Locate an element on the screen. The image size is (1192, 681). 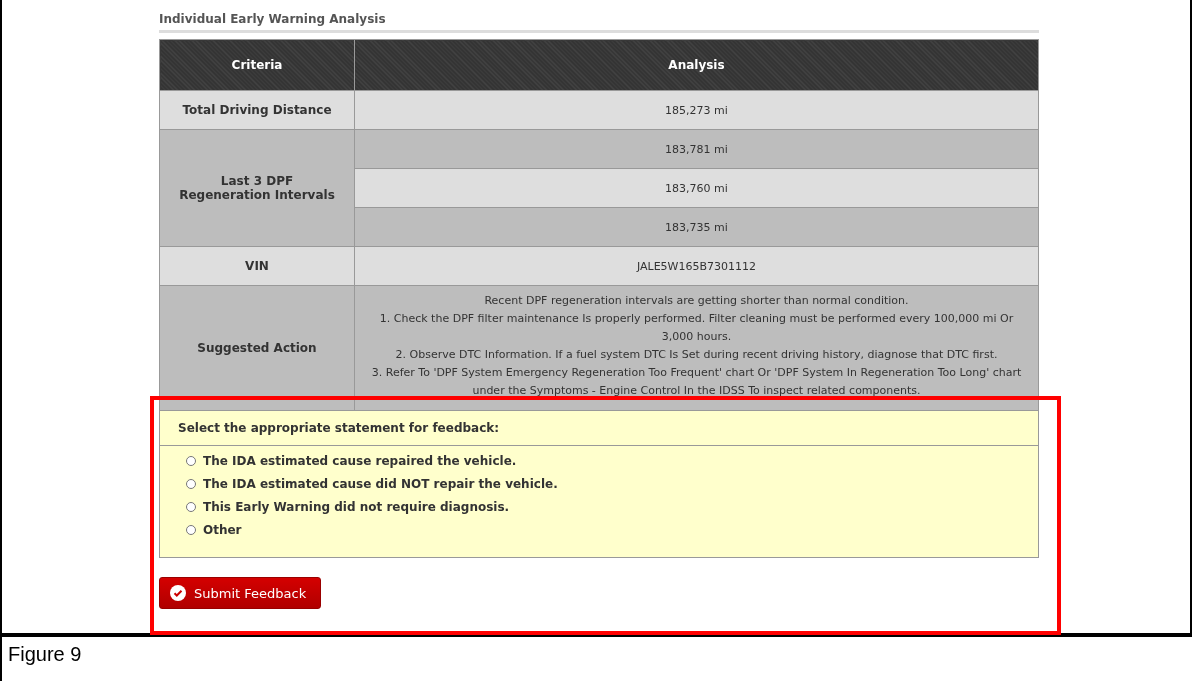
analysis-cell: 183,735 mi is located at coordinates (696, 227).